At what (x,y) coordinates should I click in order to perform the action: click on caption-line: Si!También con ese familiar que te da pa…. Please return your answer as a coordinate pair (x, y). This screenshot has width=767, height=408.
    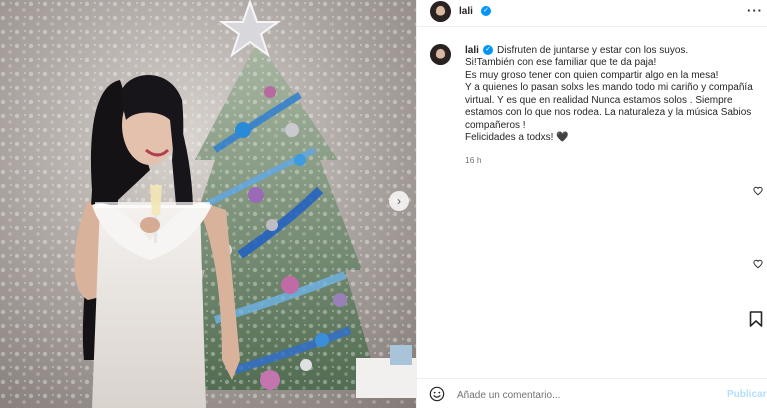
    Looking at the image, I should click on (561, 62).